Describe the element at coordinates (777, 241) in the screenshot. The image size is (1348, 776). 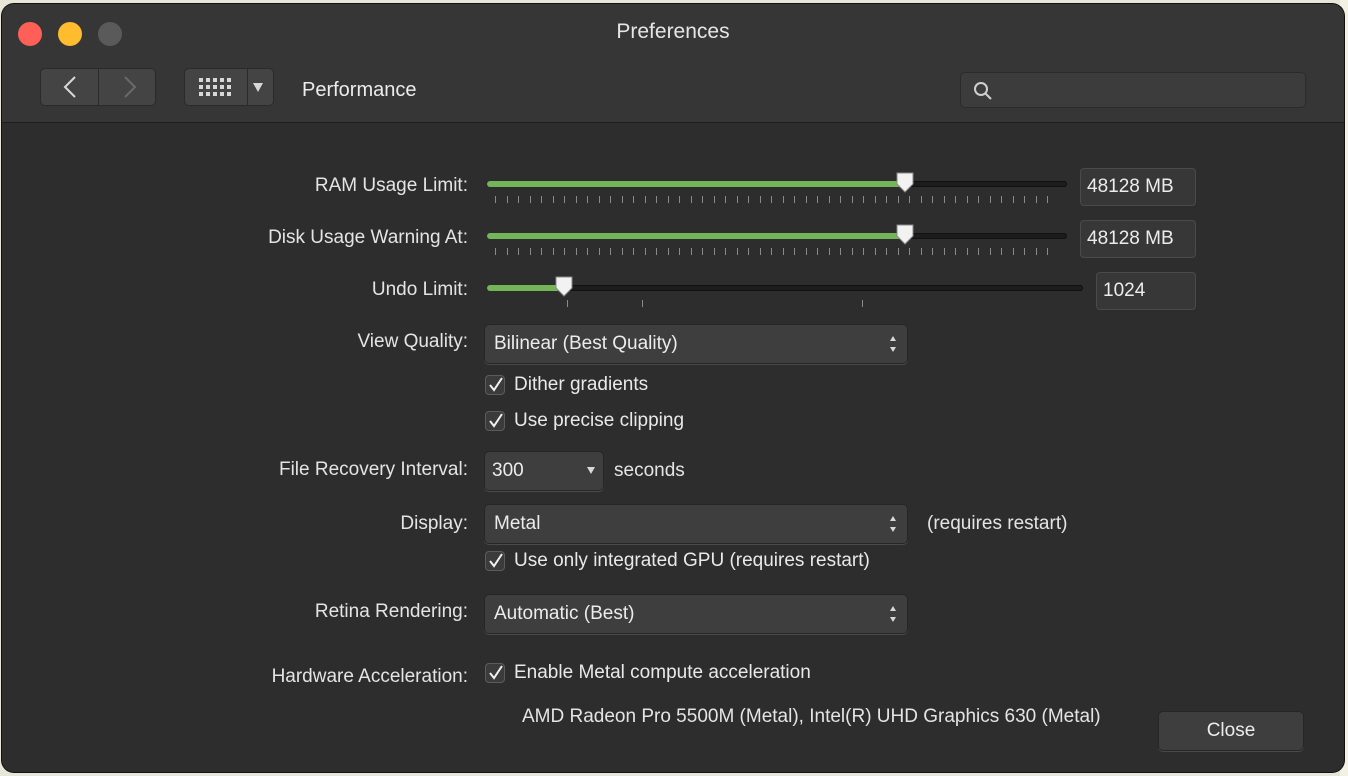
I see `disk-warning-slider` at that location.